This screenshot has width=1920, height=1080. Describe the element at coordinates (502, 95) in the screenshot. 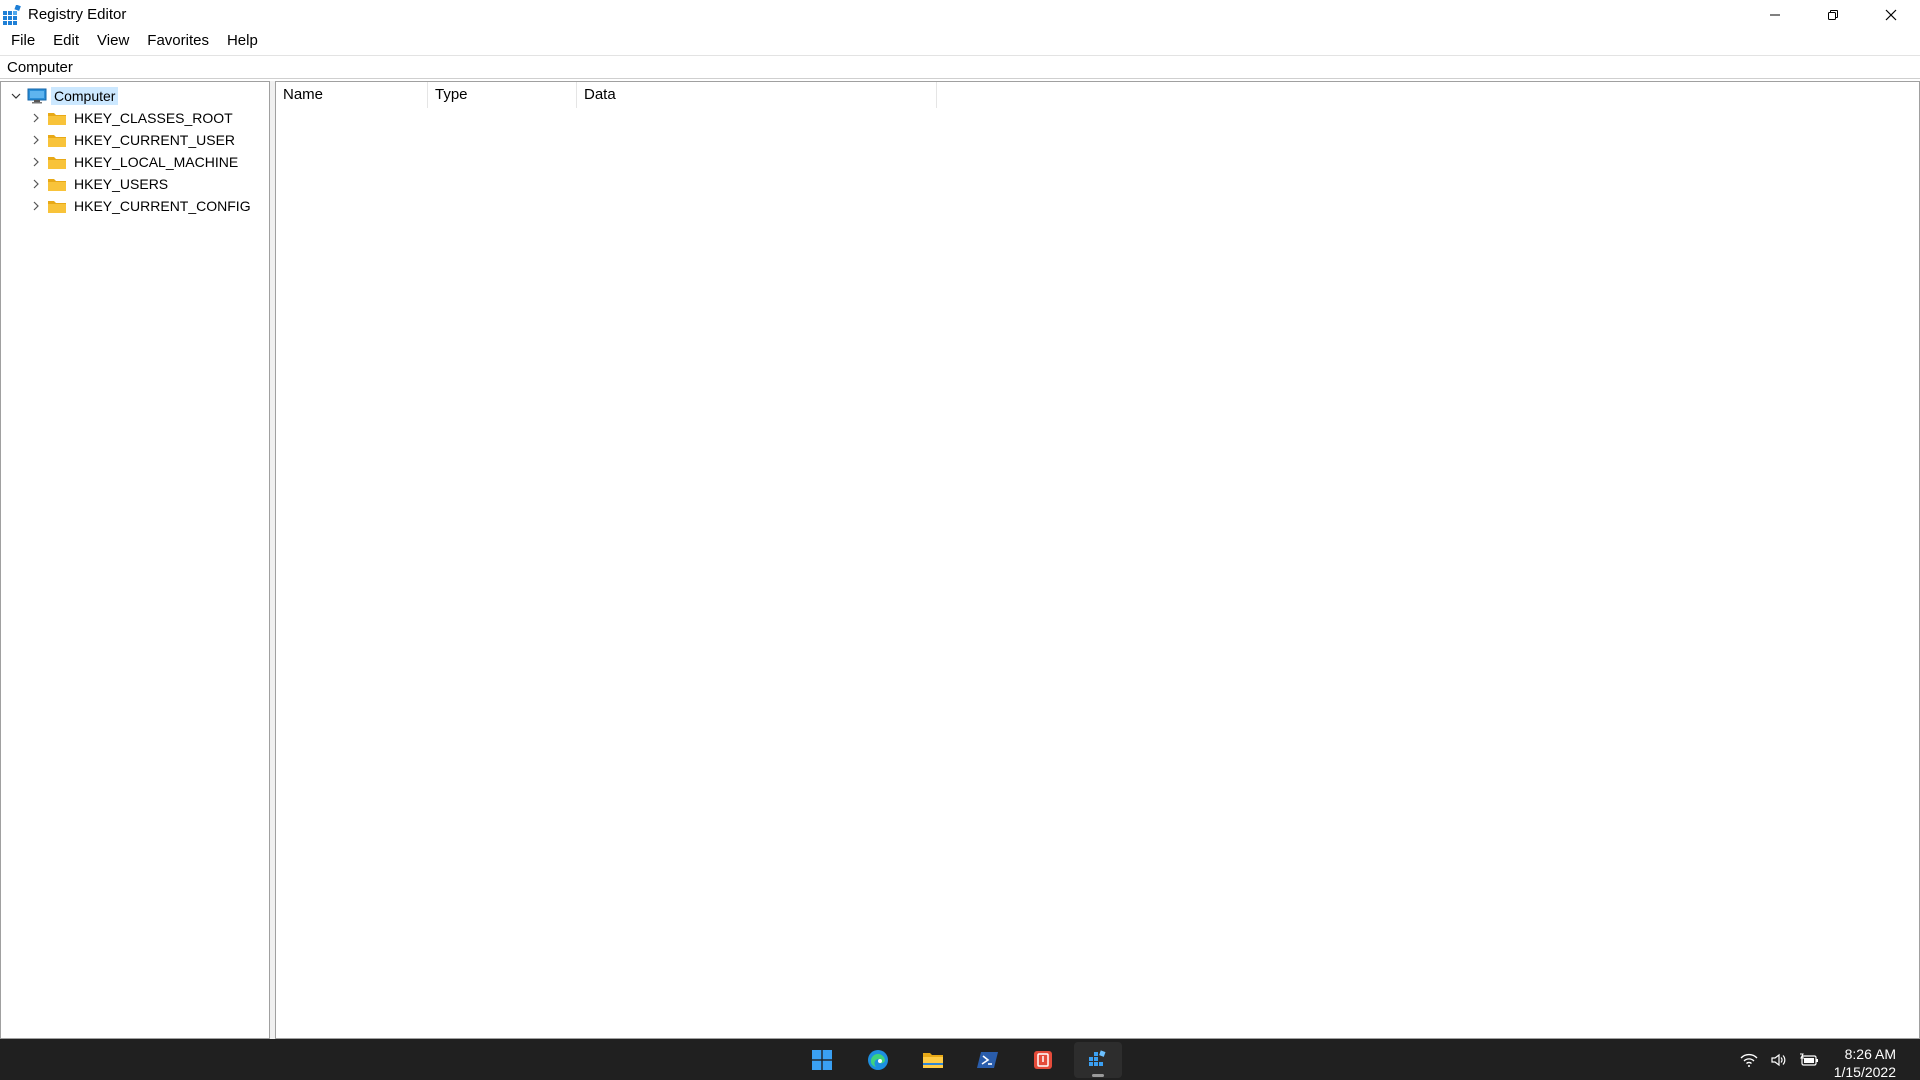

I see `column-header-type: Type` at that location.